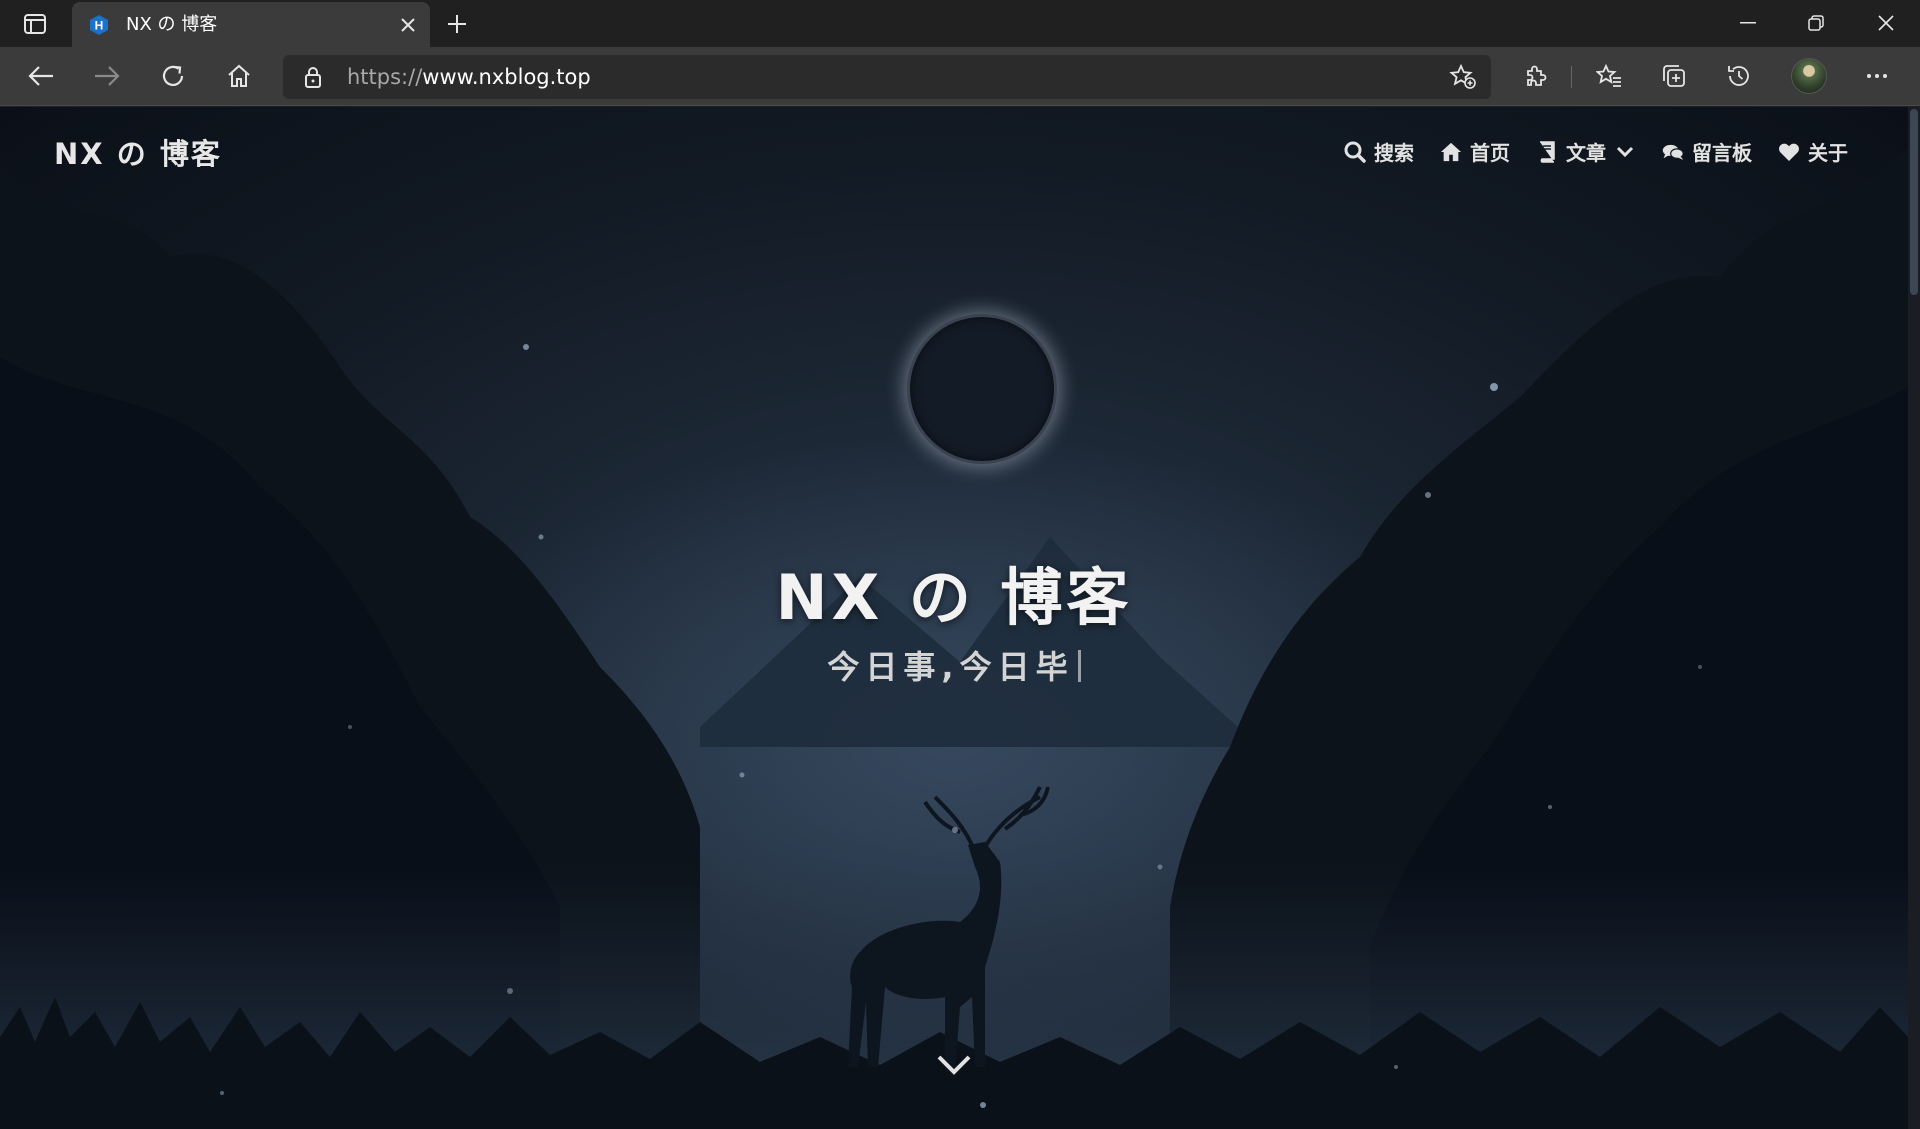 The width and height of the screenshot is (1920, 1129). Describe the element at coordinates (173, 76) in the screenshot. I see `refresh-icon` at that location.